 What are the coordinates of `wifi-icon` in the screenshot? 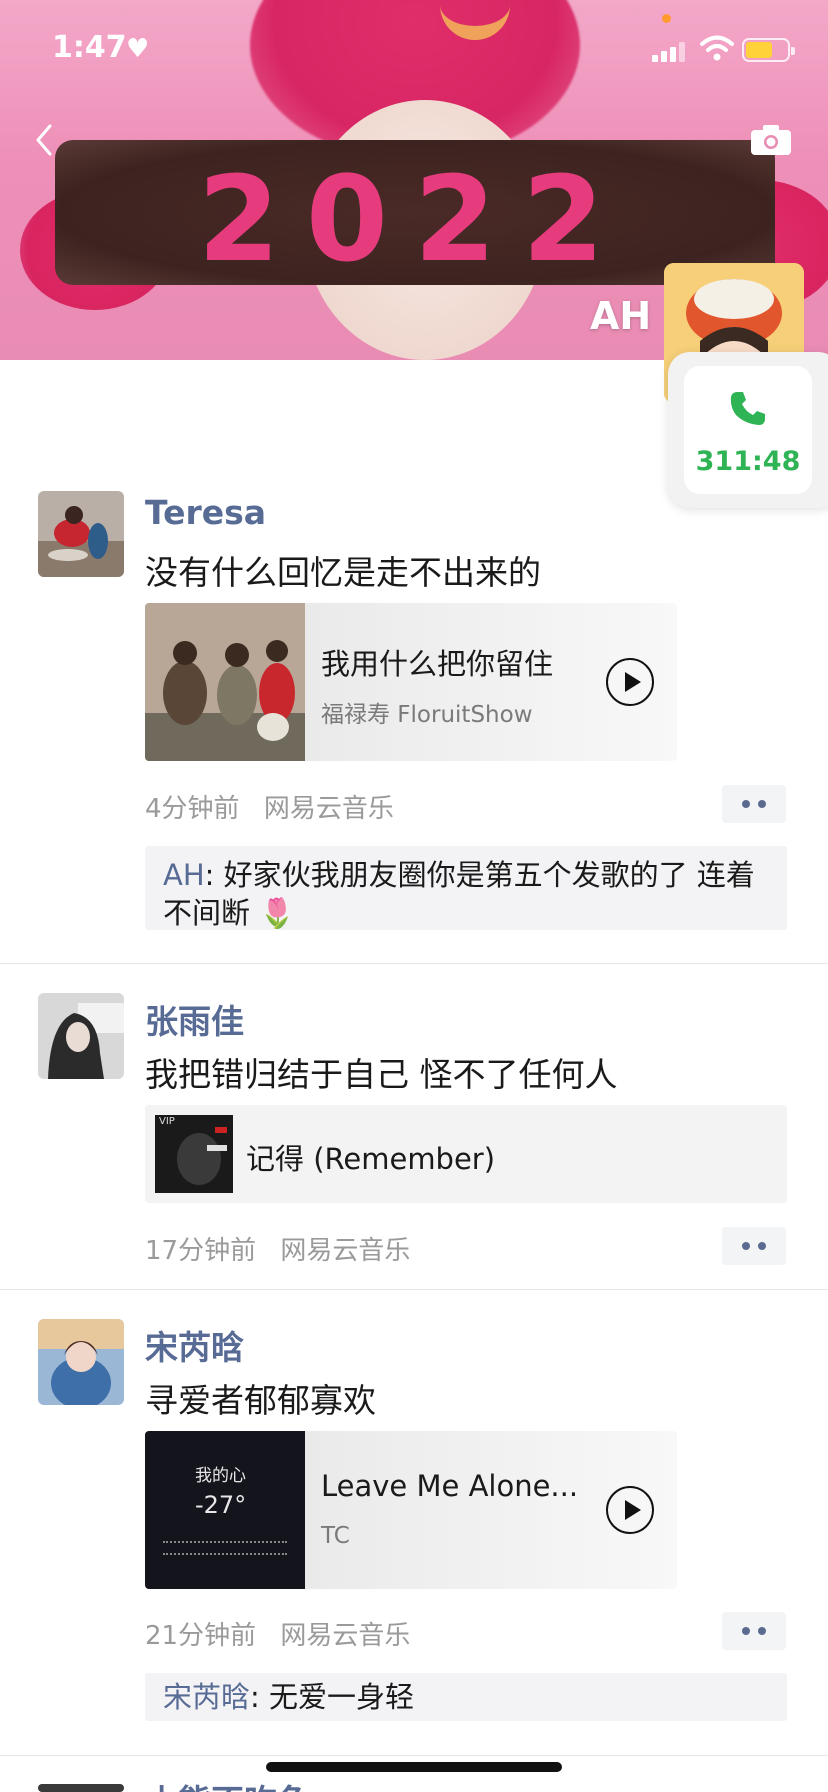 It's located at (717, 48).